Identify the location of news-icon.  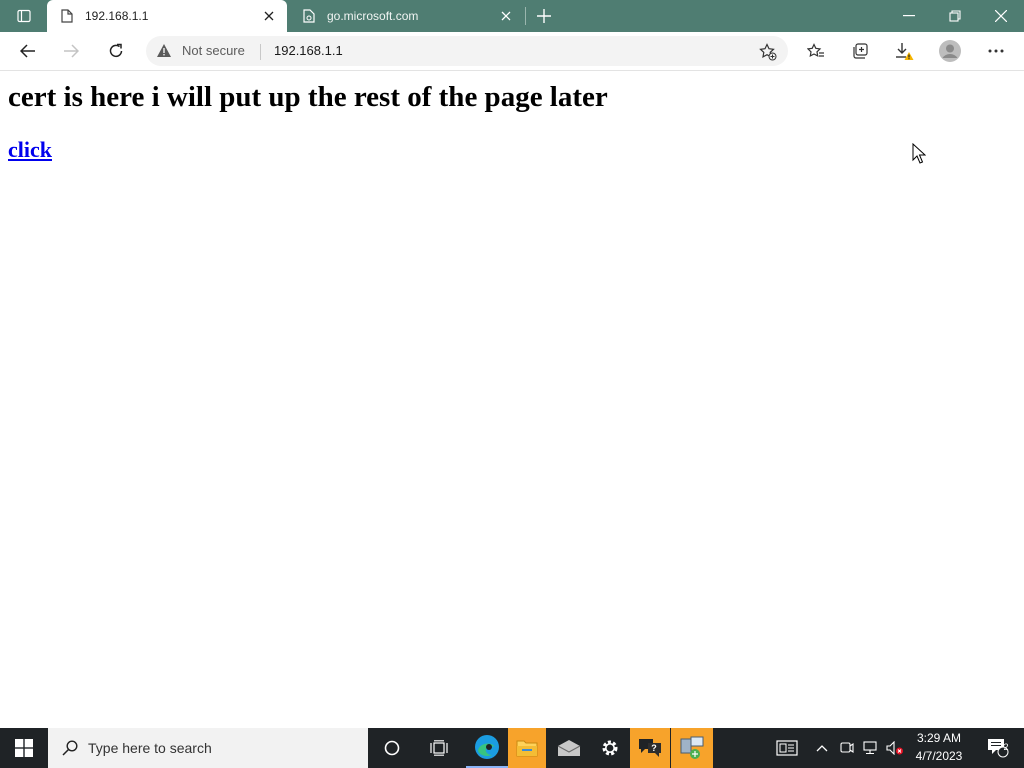
(787, 748).